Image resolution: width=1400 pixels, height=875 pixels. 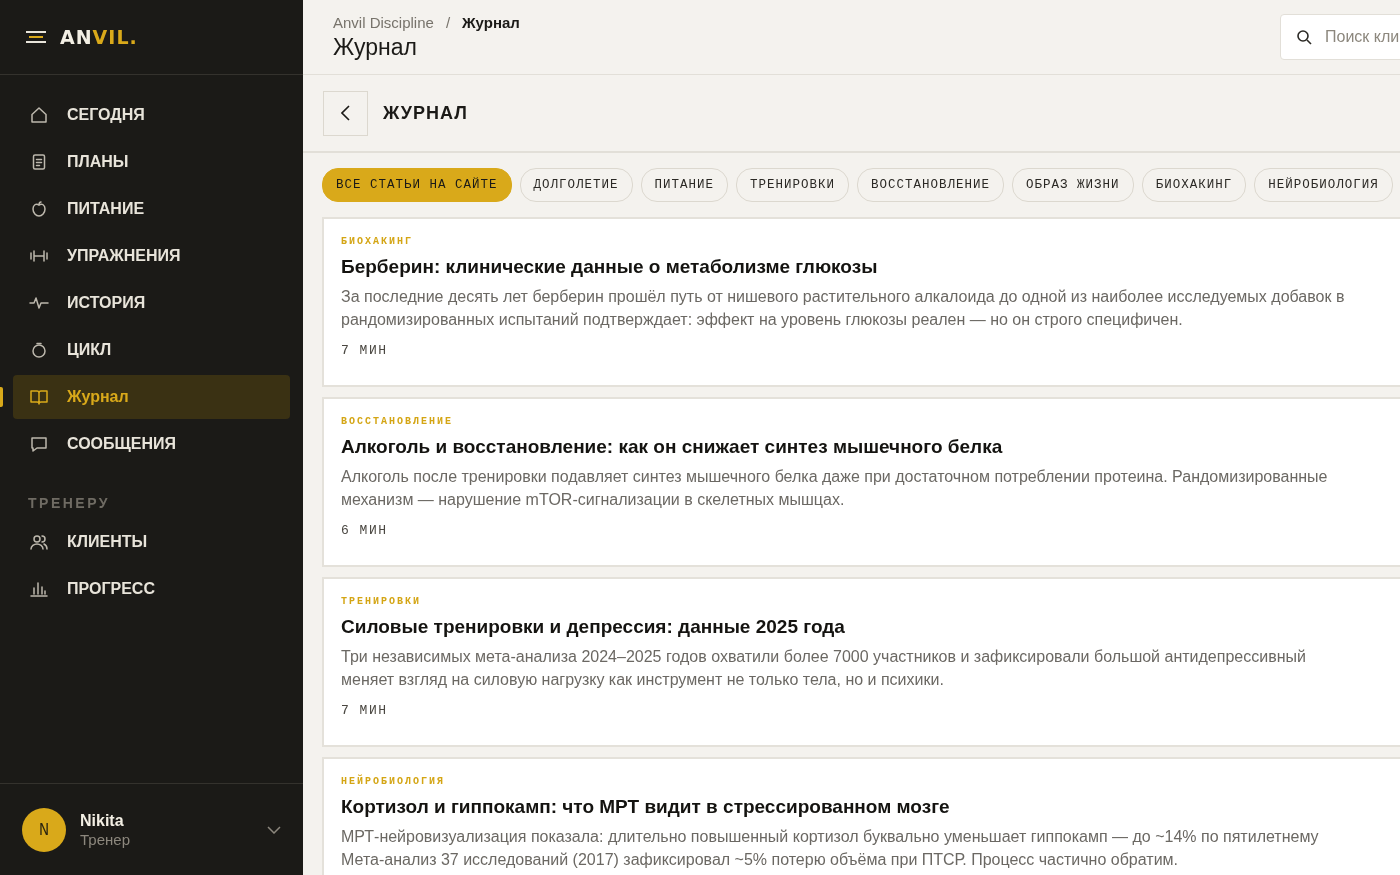 I want to click on article-tag: ВОССТАНОВЛЕНИЕ, so click(x=870, y=421).